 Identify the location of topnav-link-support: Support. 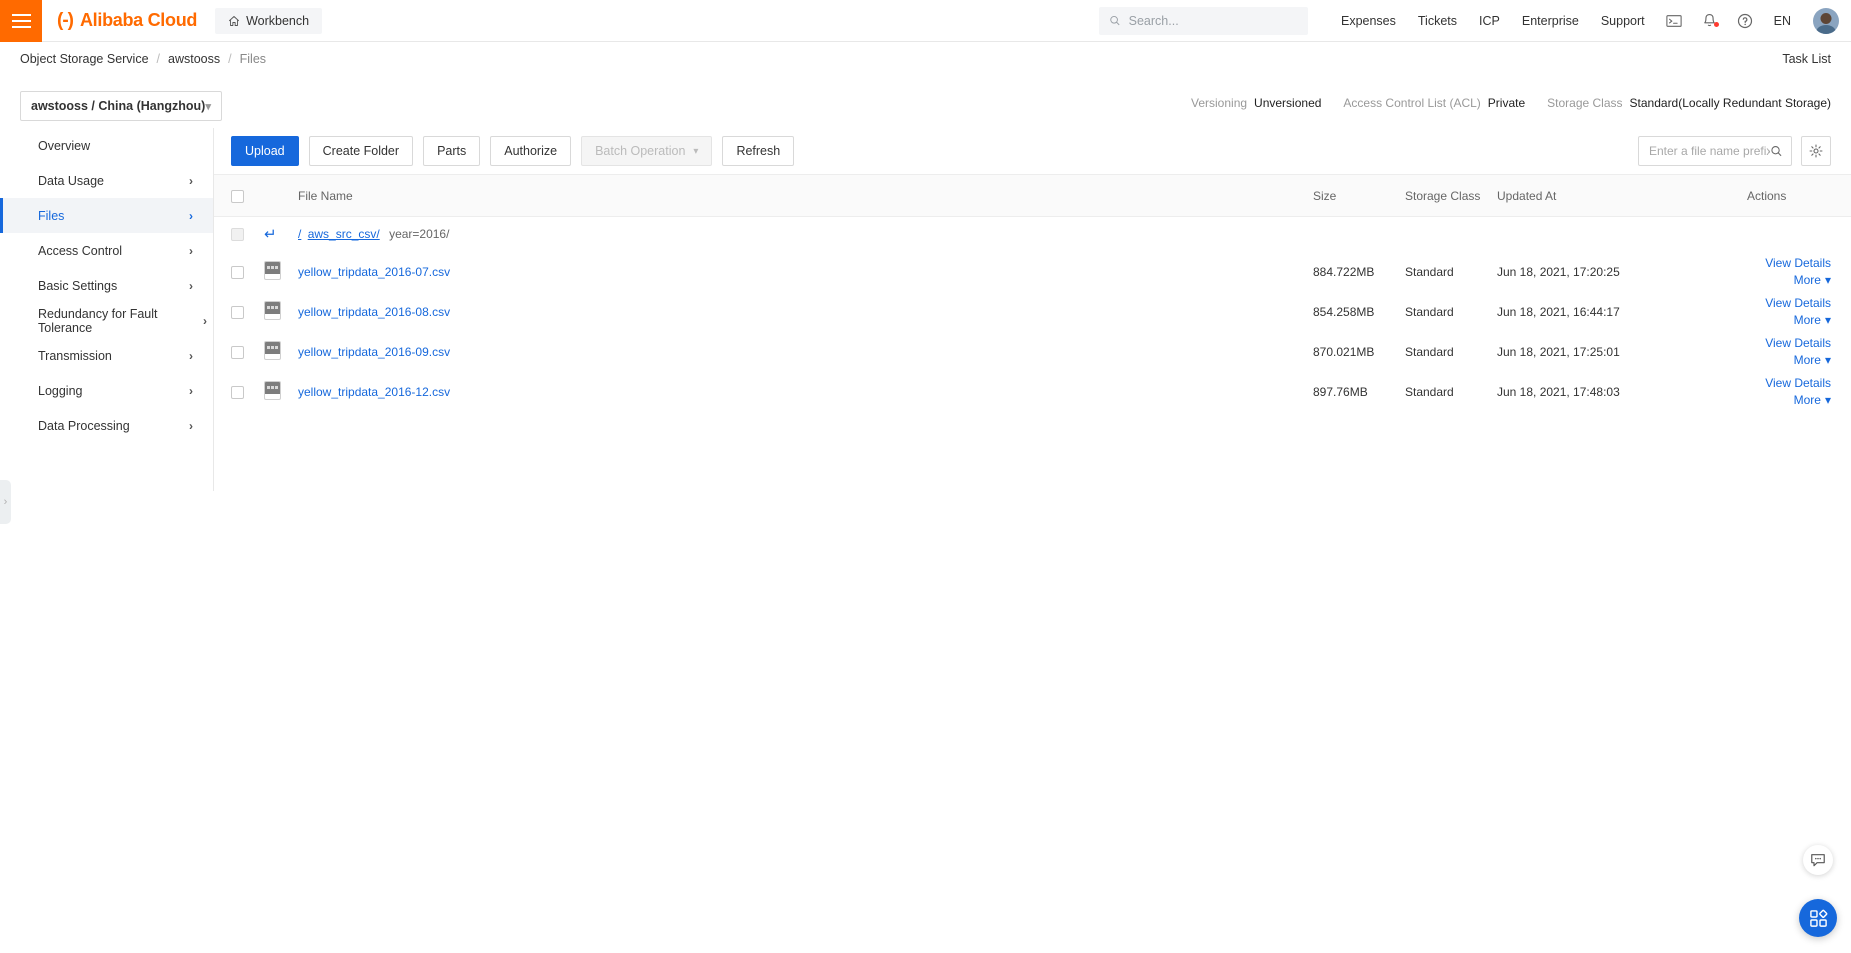
(1623, 21).